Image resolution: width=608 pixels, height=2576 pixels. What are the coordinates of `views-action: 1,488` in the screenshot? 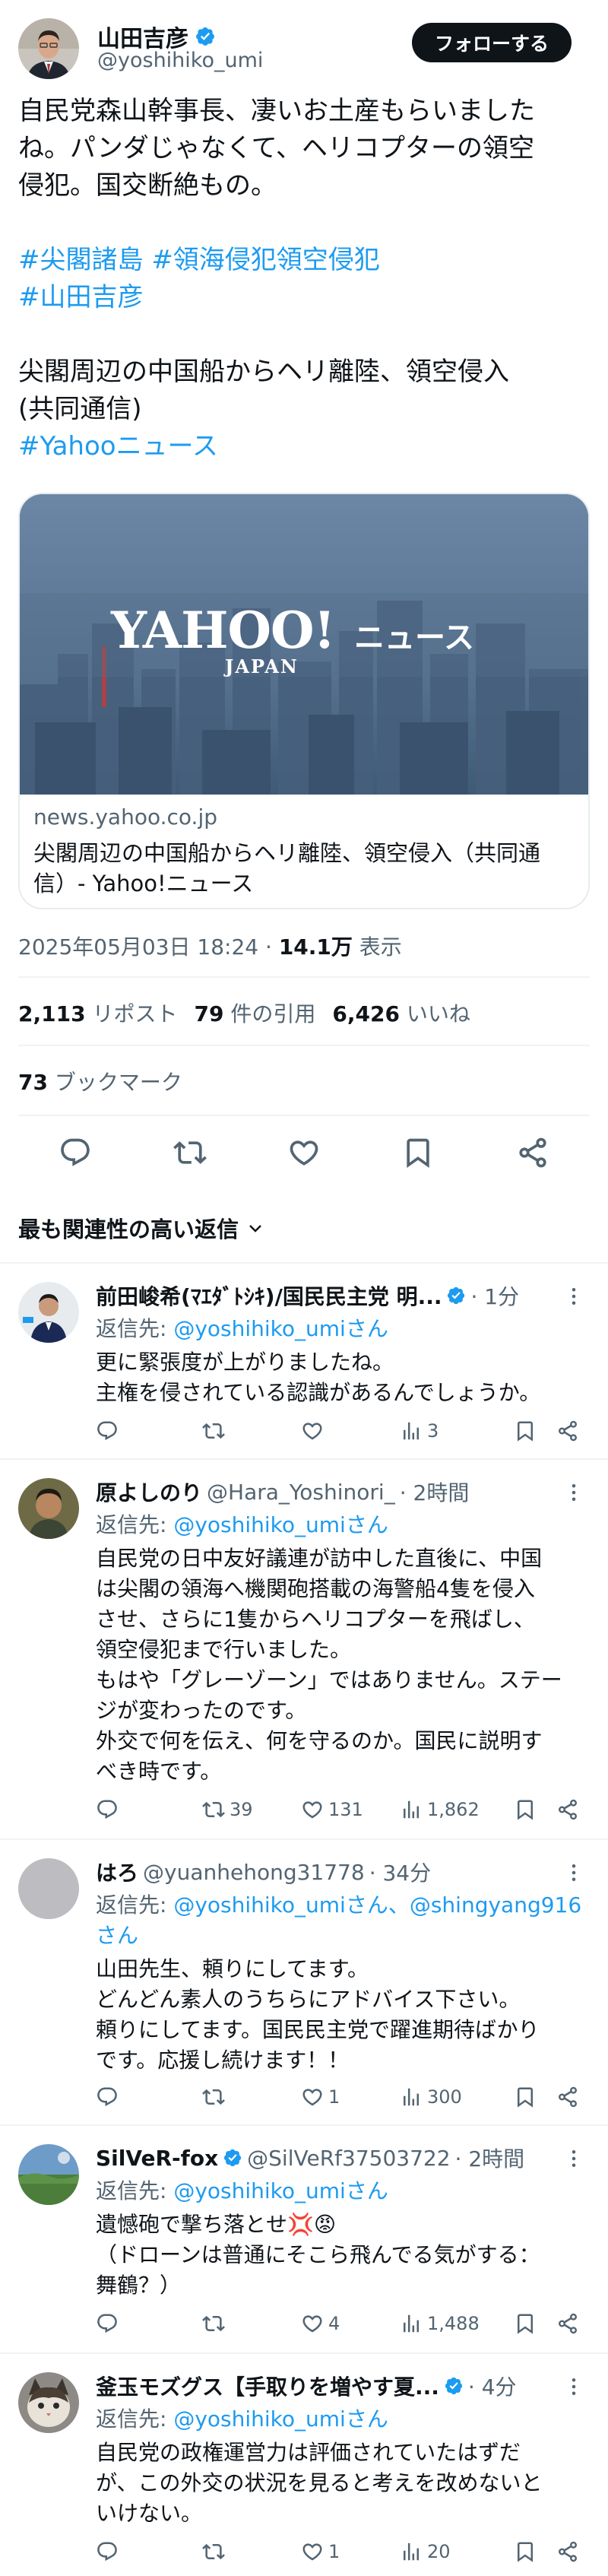 It's located at (457, 2324).